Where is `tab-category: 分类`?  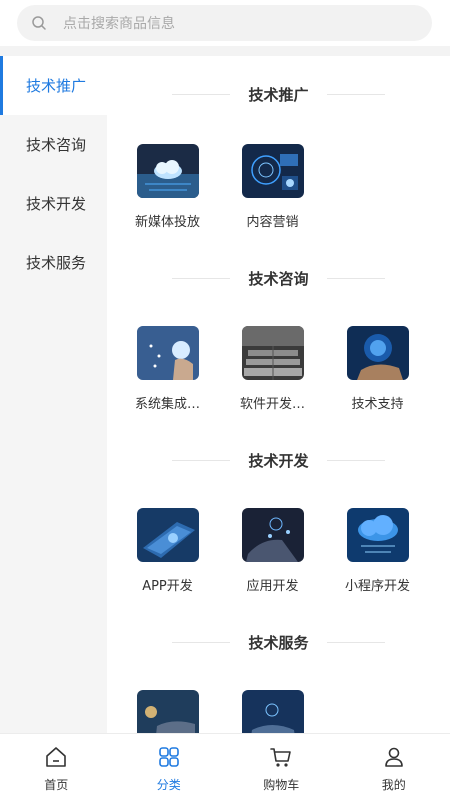
tab-category: 分类 is located at coordinates (169, 767).